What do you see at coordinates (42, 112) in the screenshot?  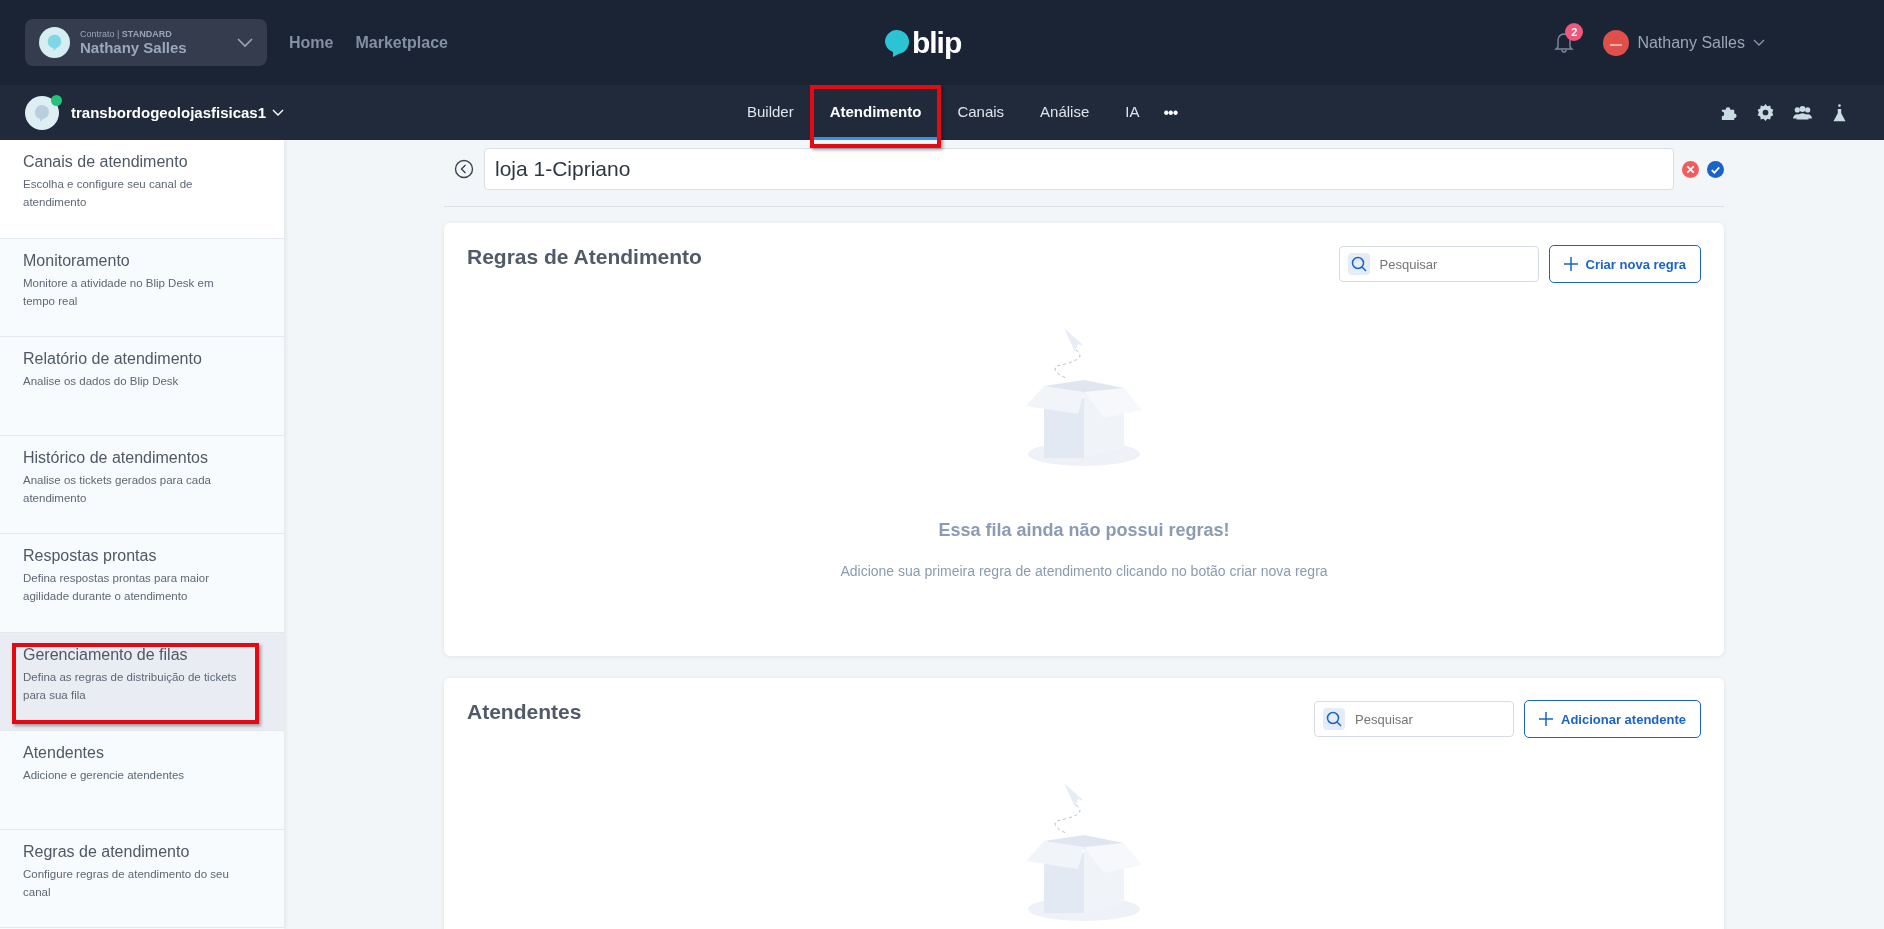 I see `bot-avatar-icon` at bounding box center [42, 112].